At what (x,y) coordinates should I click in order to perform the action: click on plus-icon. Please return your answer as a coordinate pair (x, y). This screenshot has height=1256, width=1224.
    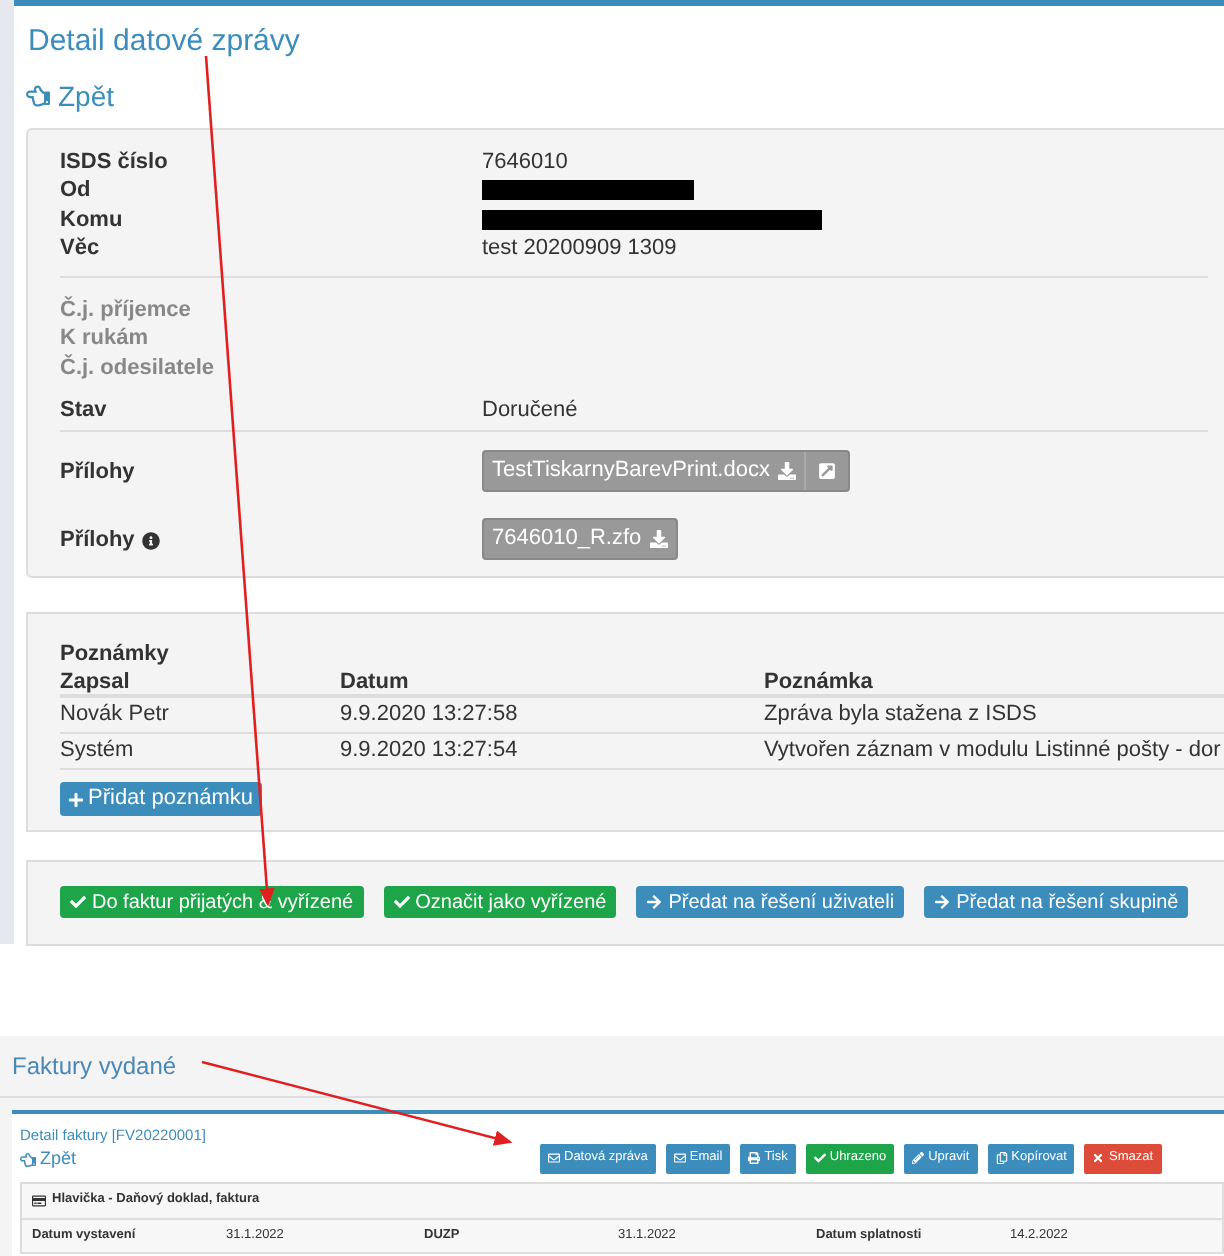
    Looking at the image, I should click on (76, 799).